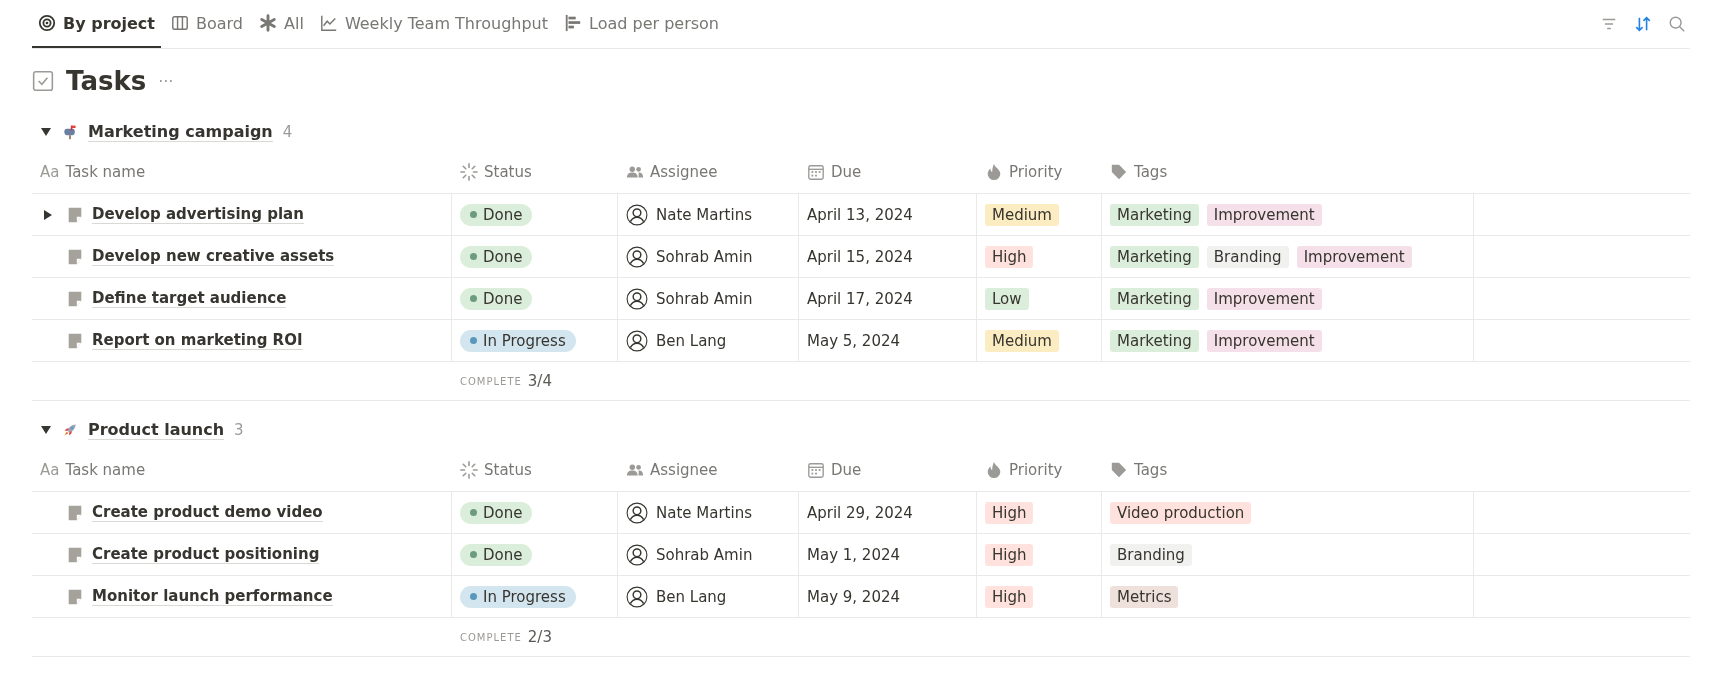  What do you see at coordinates (106, 81) in the screenshot?
I see `page-title: Tasks` at bounding box center [106, 81].